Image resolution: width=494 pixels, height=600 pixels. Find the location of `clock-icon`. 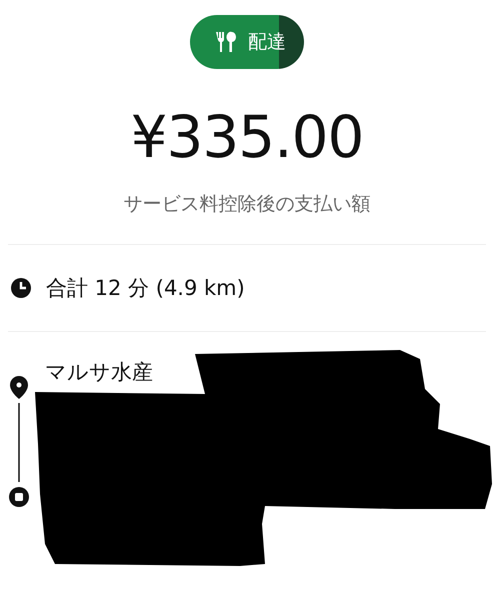

clock-icon is located at coordinates (21, 288).